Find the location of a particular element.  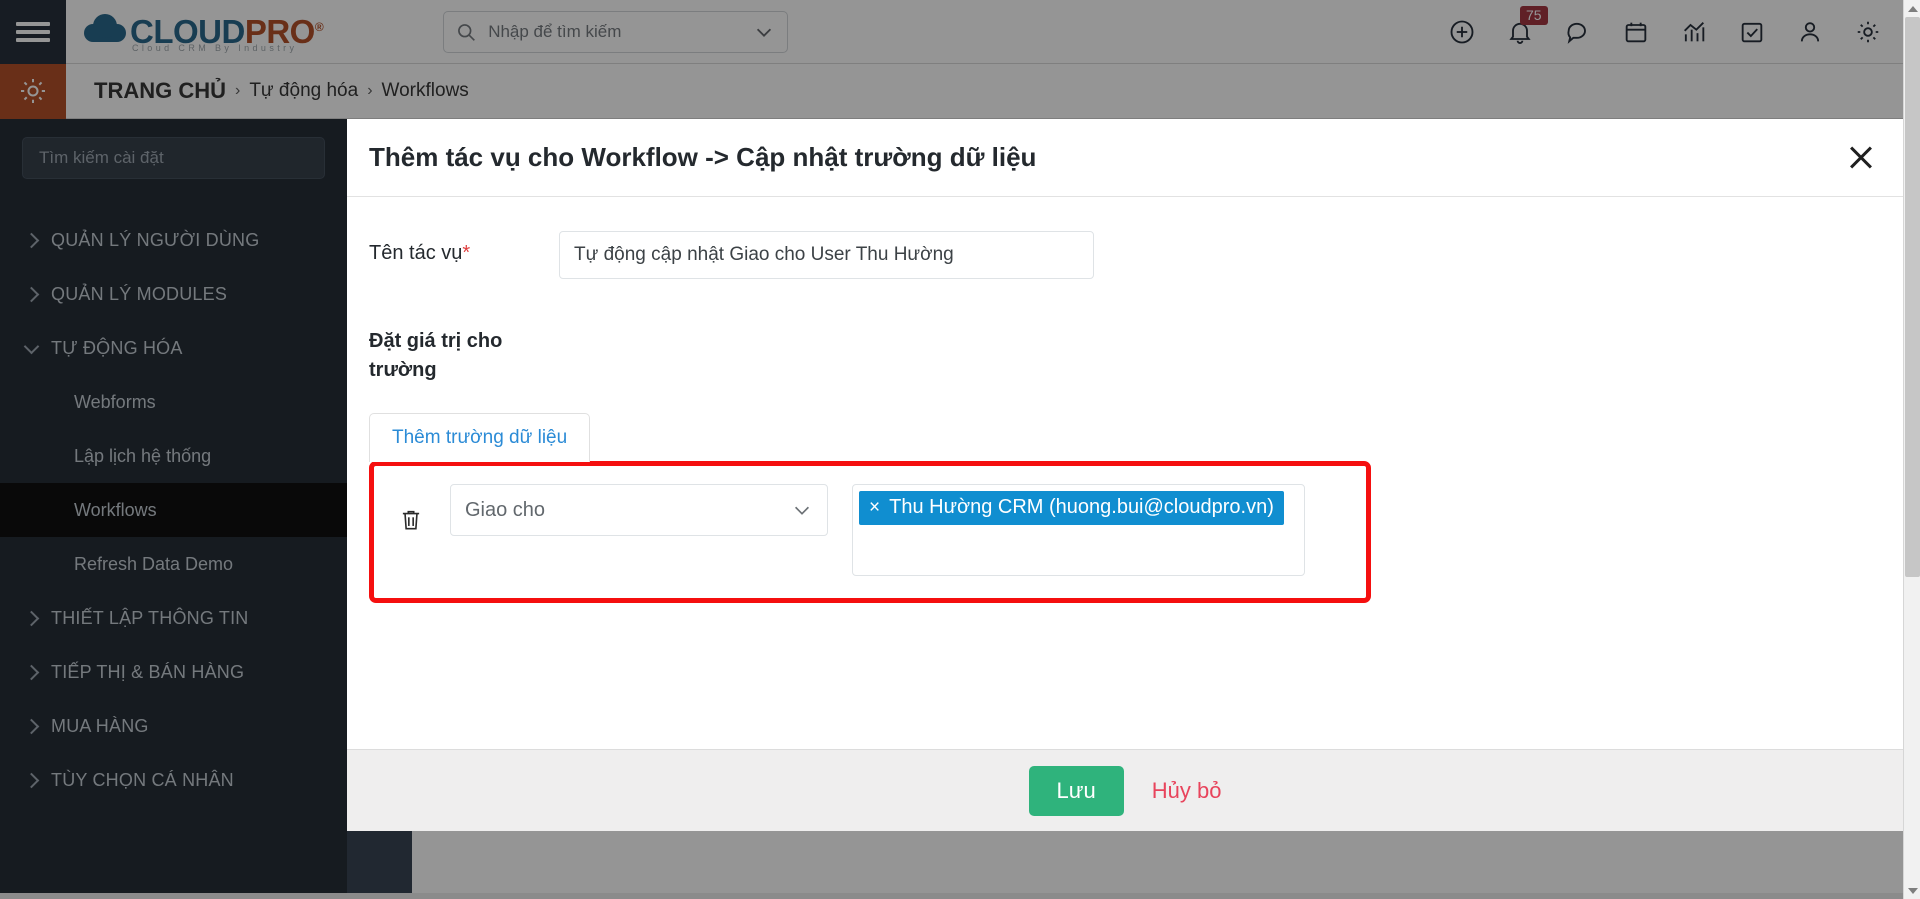

modal-footer: Lưu Hủy bỏ is located at coordinates (1125, 790).